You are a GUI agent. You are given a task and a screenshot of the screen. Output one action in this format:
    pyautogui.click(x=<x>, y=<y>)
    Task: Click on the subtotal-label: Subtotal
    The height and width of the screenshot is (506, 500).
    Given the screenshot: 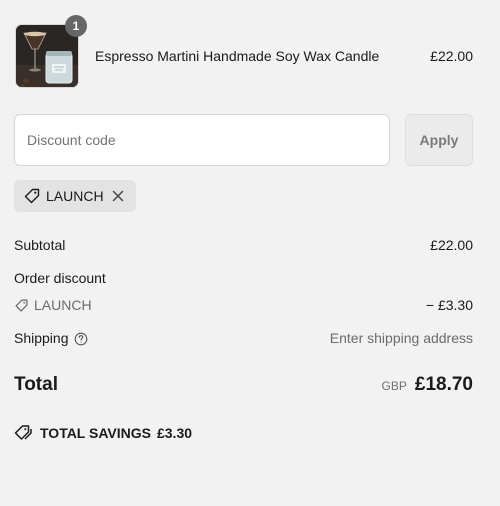 What is the action you would take?
    pyautogui.click(x=40, y=245)
    